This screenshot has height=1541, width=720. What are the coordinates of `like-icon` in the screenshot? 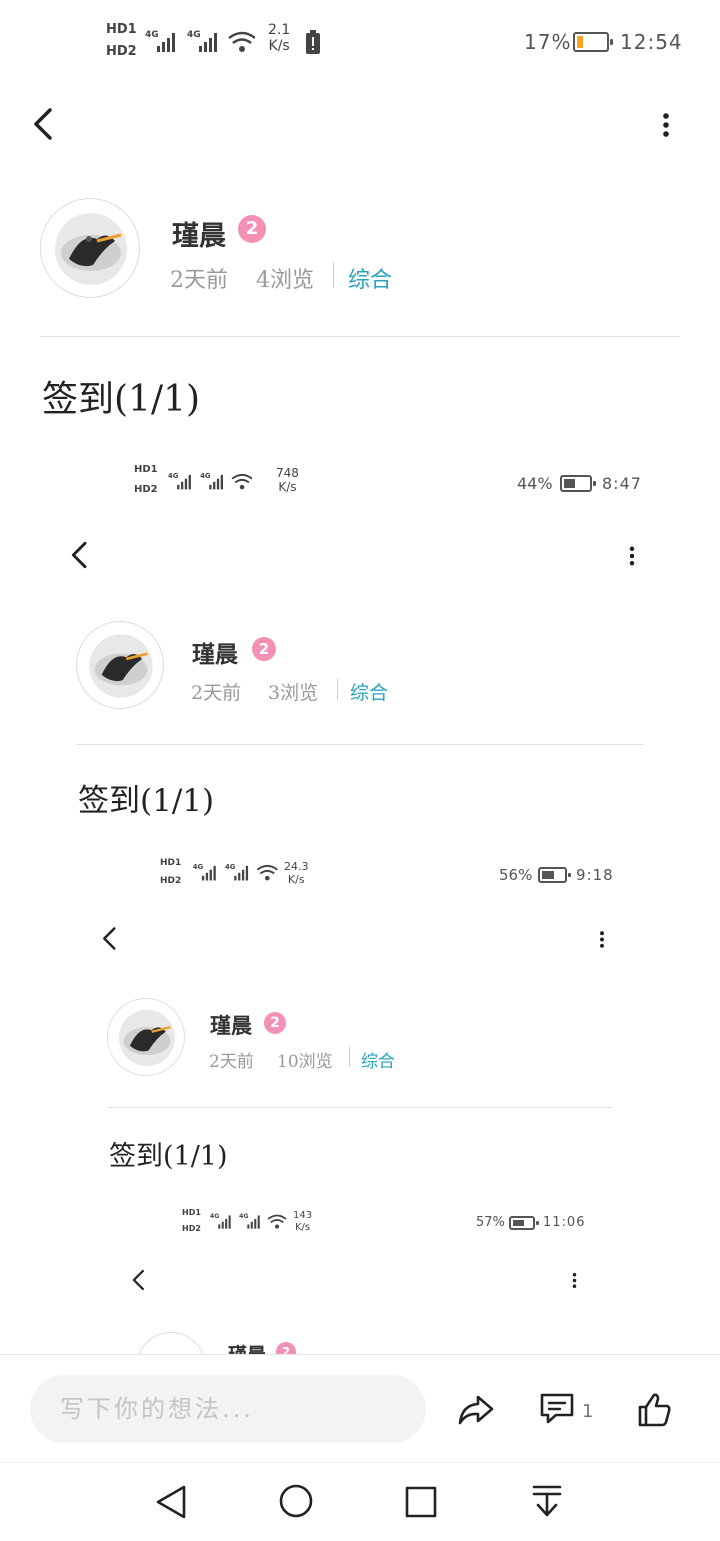 It's located at (654, 1410).